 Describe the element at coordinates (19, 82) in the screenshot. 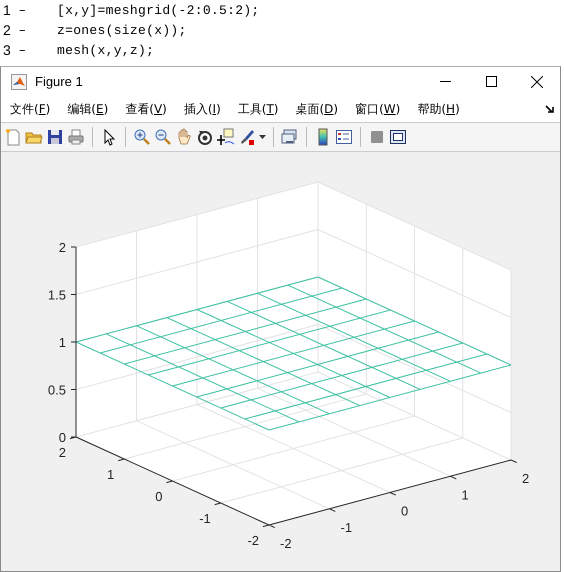

I see `peak-logo-icon` at that location.